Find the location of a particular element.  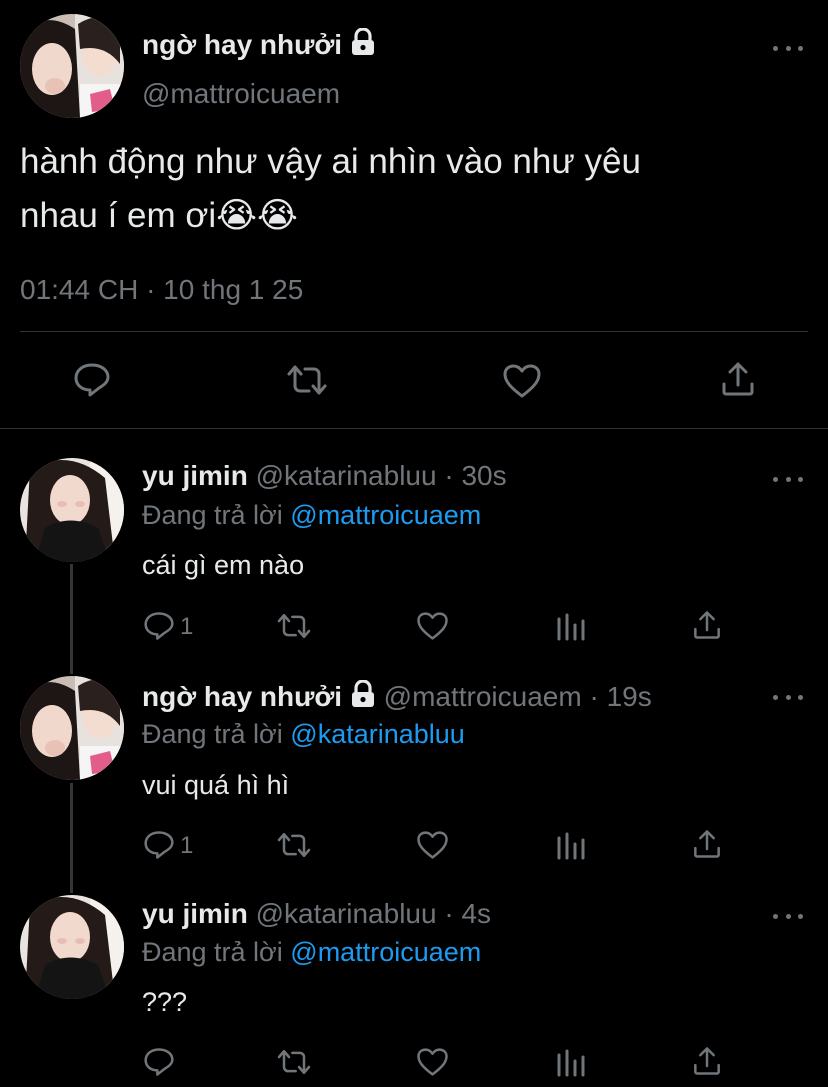

replying-to-line: Đang trả lời @katarinabluu is located at coordinates (303, 734).